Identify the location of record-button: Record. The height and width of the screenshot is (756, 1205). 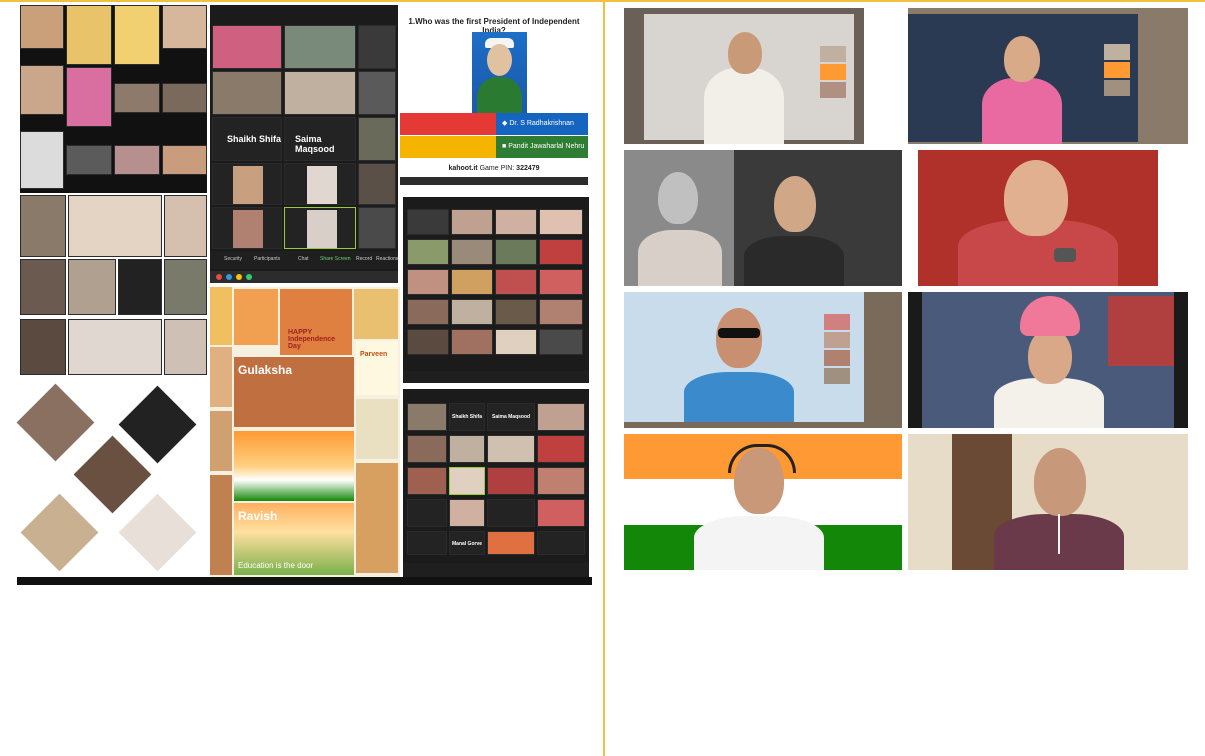
(364, 259).